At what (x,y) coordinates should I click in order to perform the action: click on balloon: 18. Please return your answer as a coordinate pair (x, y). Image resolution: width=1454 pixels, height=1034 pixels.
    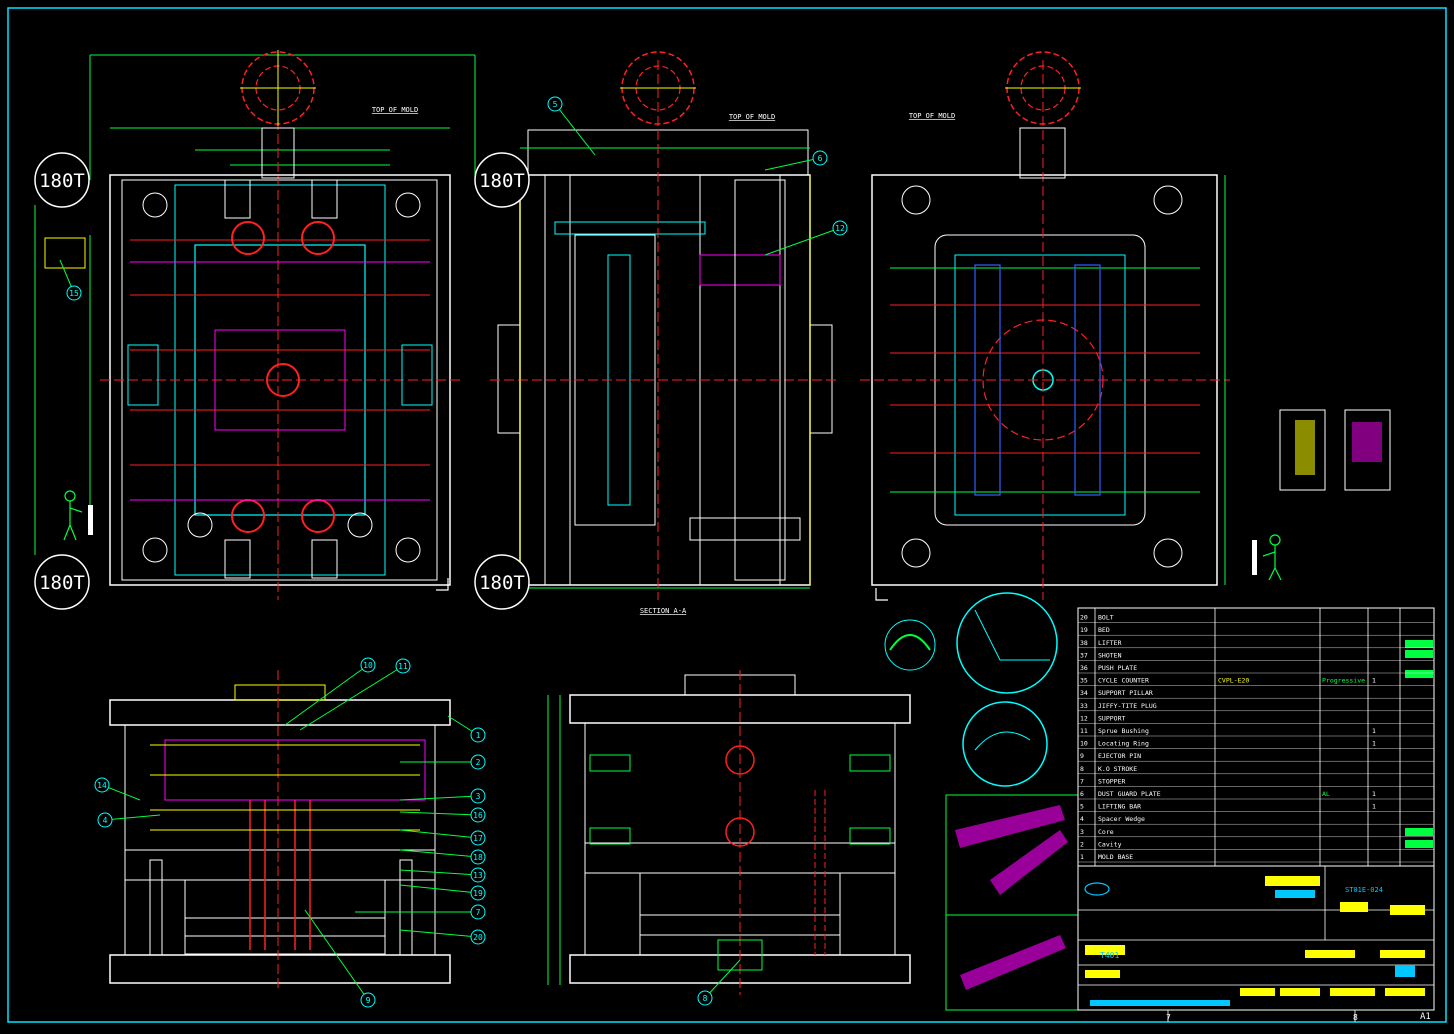
    Looking at the image, I should click on (442, 857).